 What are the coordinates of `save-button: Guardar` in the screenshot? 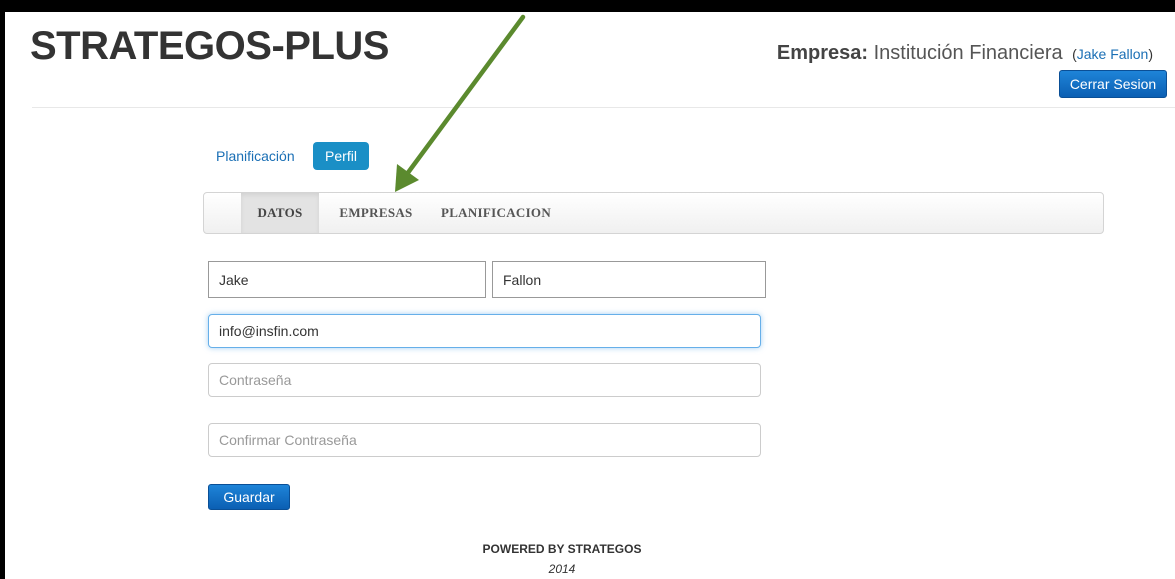 It's located at (249, 497).